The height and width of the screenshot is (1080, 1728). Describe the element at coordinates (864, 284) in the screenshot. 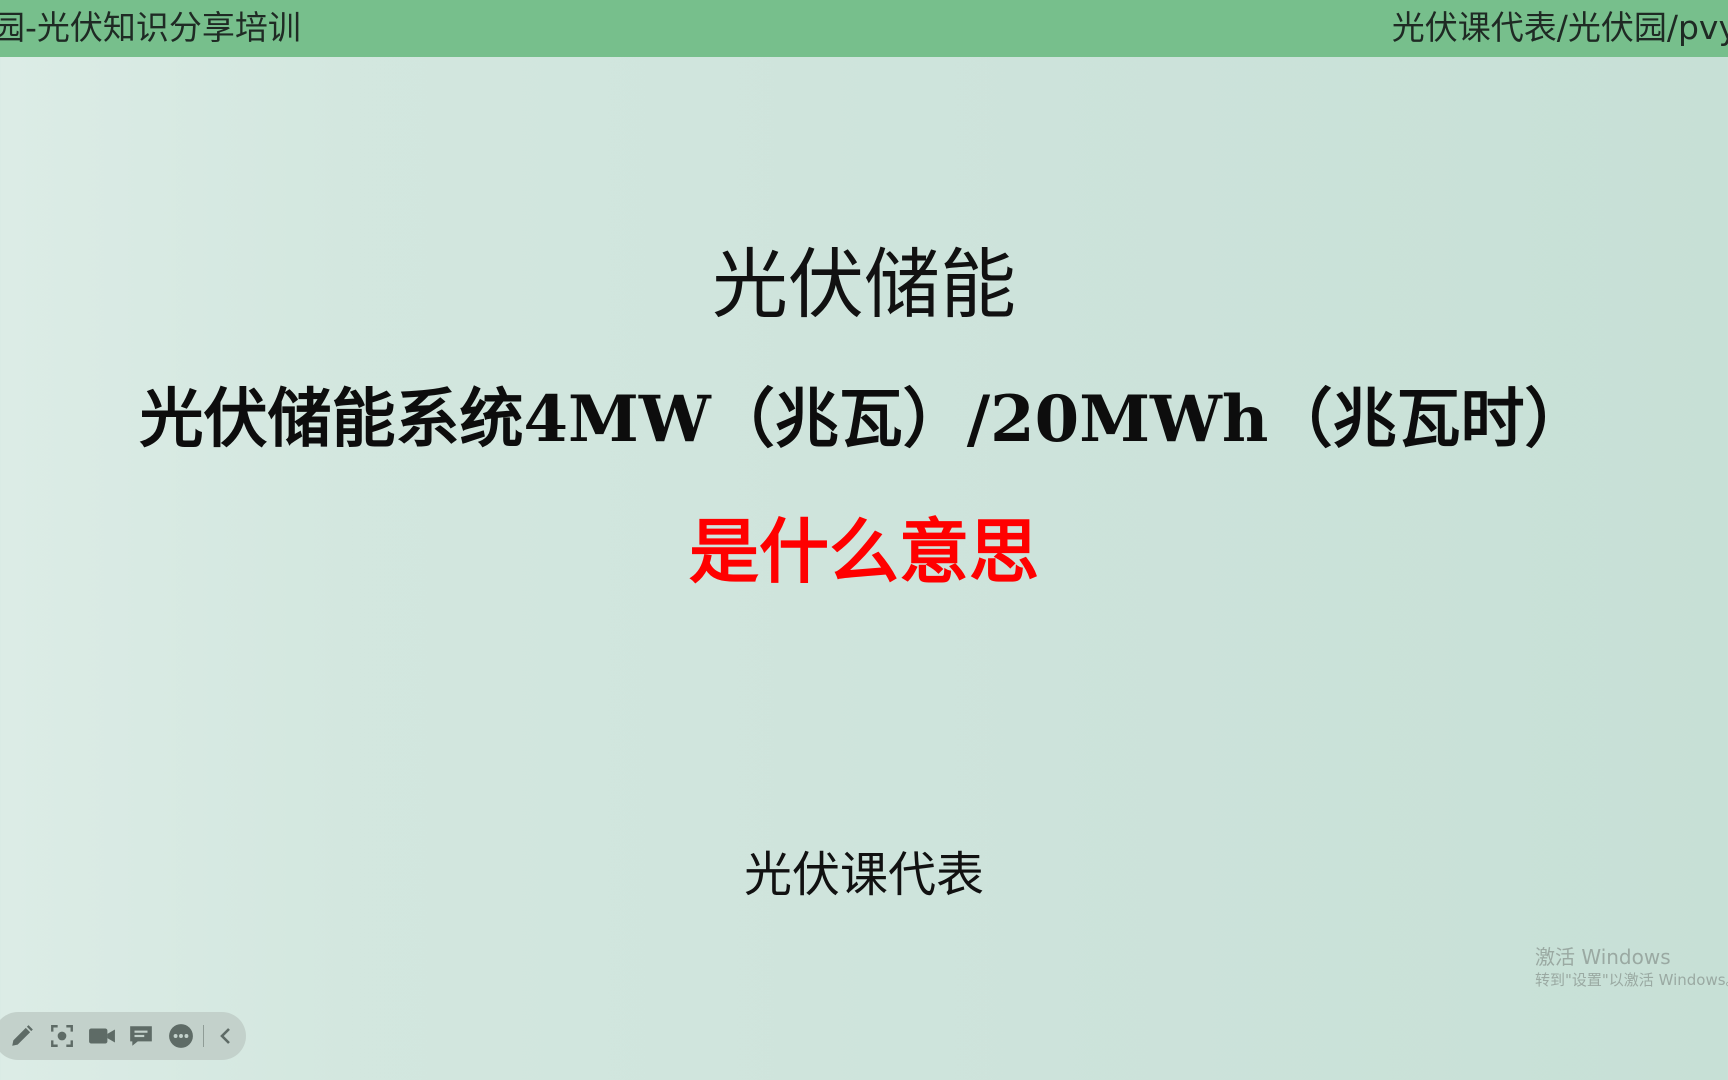

I see `slide-title: 光伏储能` at that location.